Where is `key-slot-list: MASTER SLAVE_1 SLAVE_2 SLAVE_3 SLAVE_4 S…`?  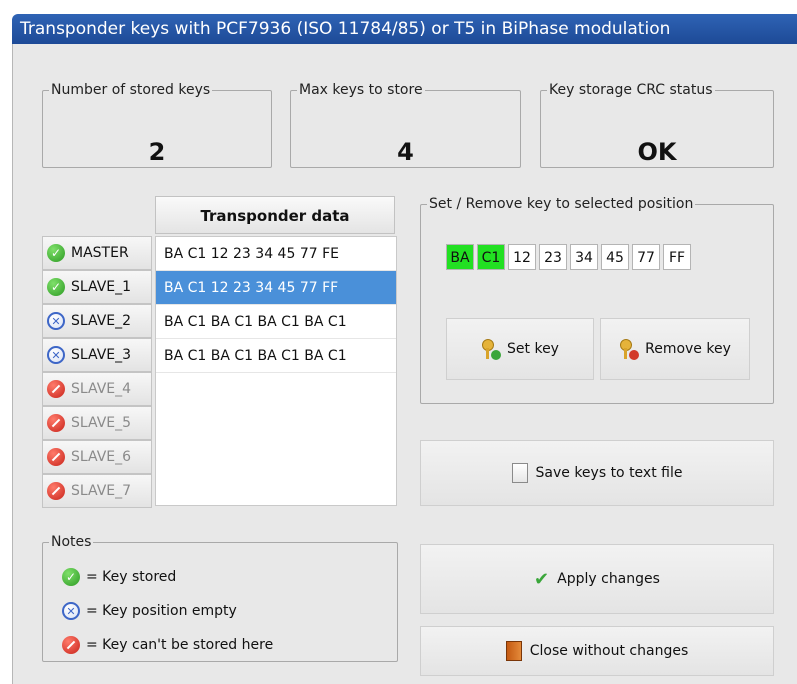
key-slot-list: MASTER SLAVE_1 SLAVE_2 SLAVE_3 SLAVE_4 S… is located at coordinates (97, 372).